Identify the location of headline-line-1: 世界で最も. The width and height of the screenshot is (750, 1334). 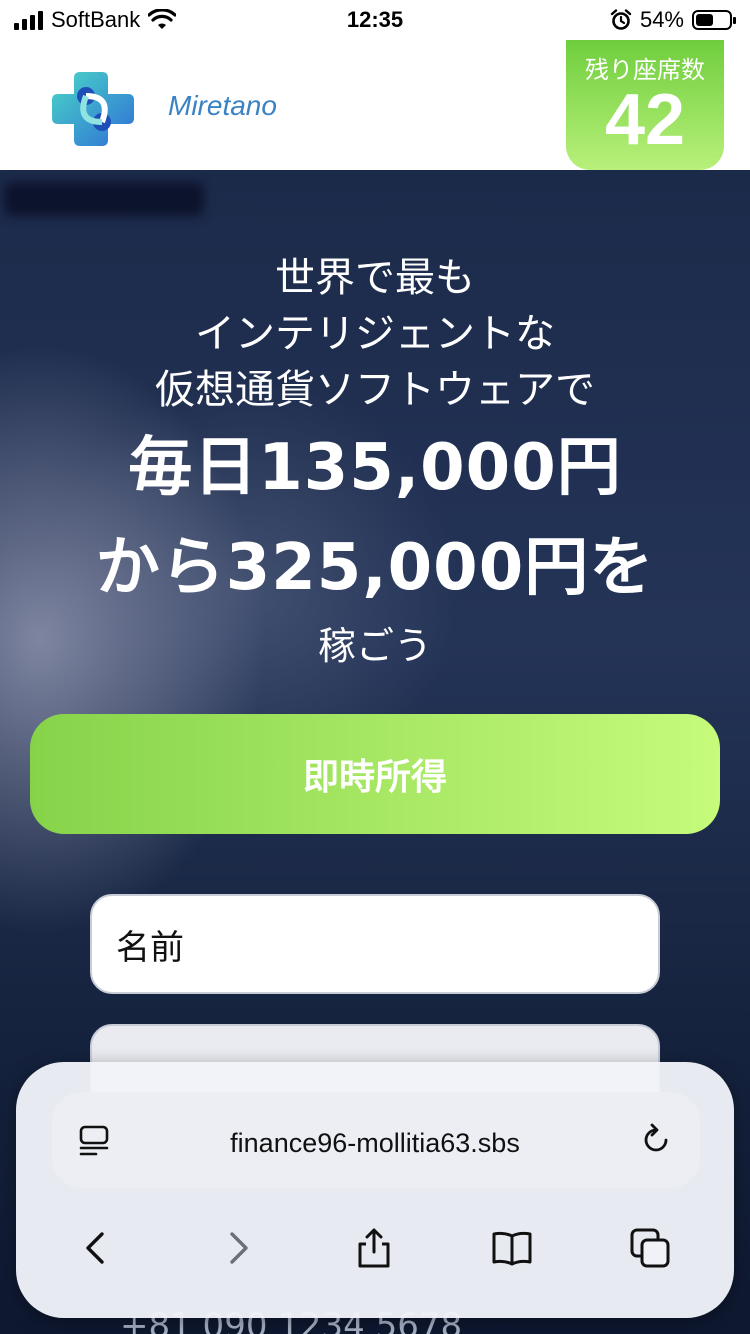
(375, 278).